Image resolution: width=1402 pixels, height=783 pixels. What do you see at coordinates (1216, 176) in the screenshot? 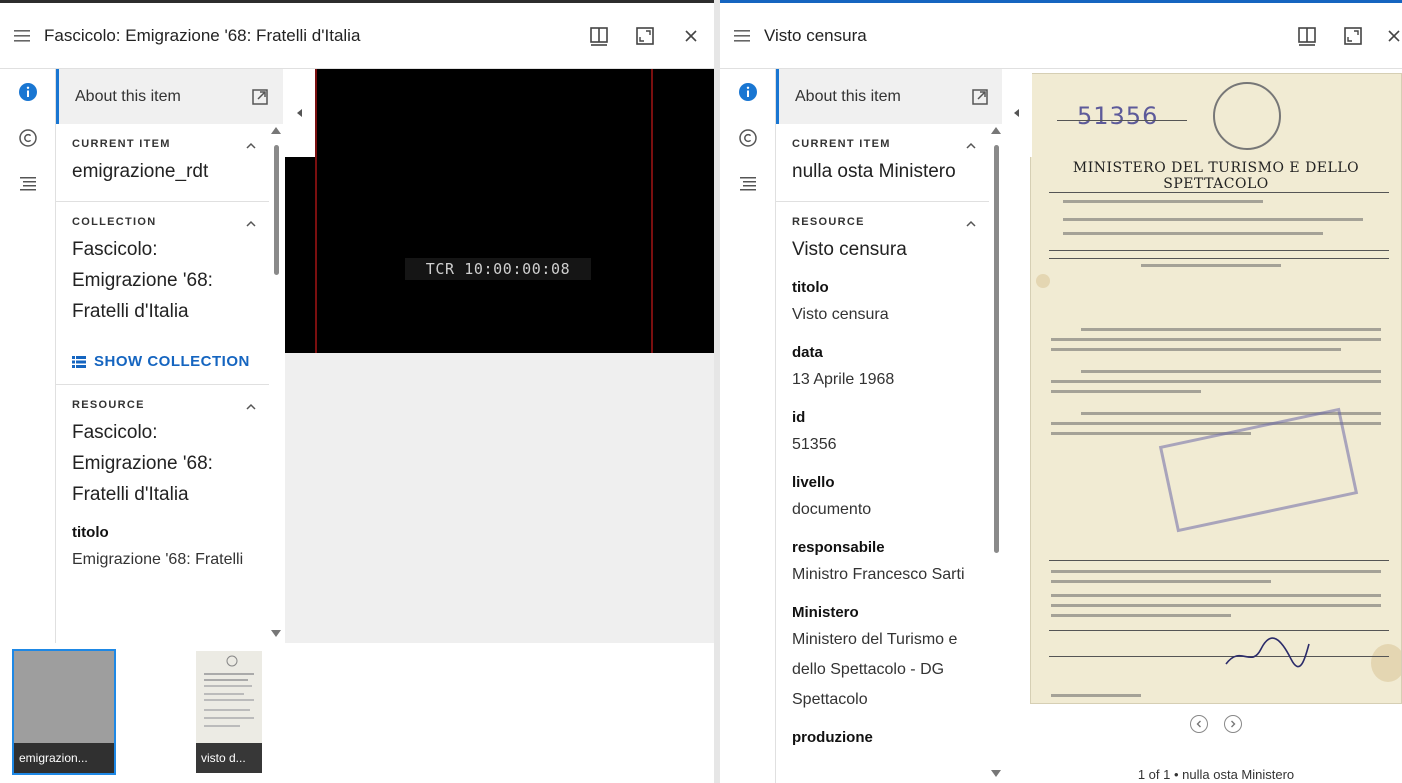
I see `ministry-heading: MINISTERO DEL TURISMO E DELLO SPETTACOLO` at bounding box center [1216, 176].